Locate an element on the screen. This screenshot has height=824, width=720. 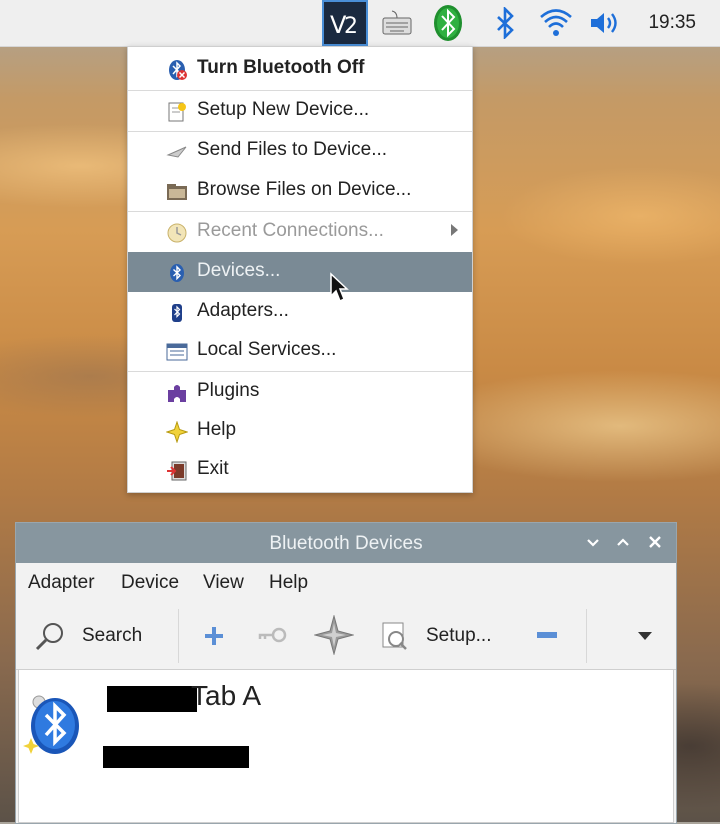
menu-device: Device is located at coordinates (150, 583).